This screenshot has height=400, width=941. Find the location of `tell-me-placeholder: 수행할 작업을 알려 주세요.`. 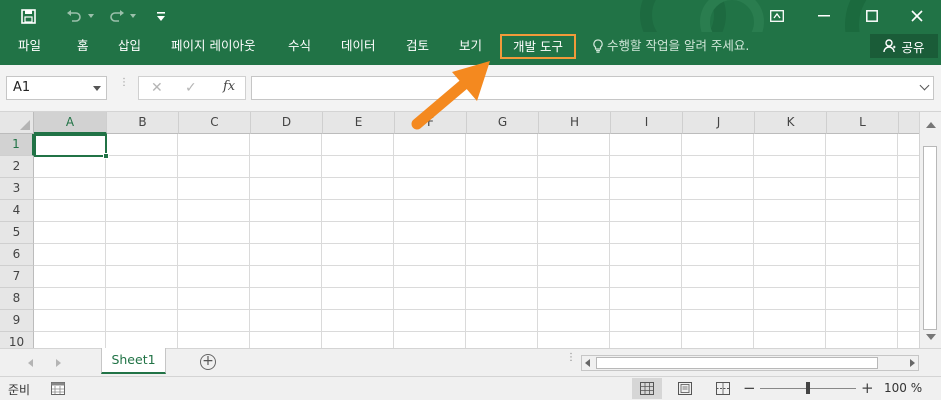

tell-me-placeholder: 수행할 작업을 알려 주세요. is located at coordinates (678, 45).